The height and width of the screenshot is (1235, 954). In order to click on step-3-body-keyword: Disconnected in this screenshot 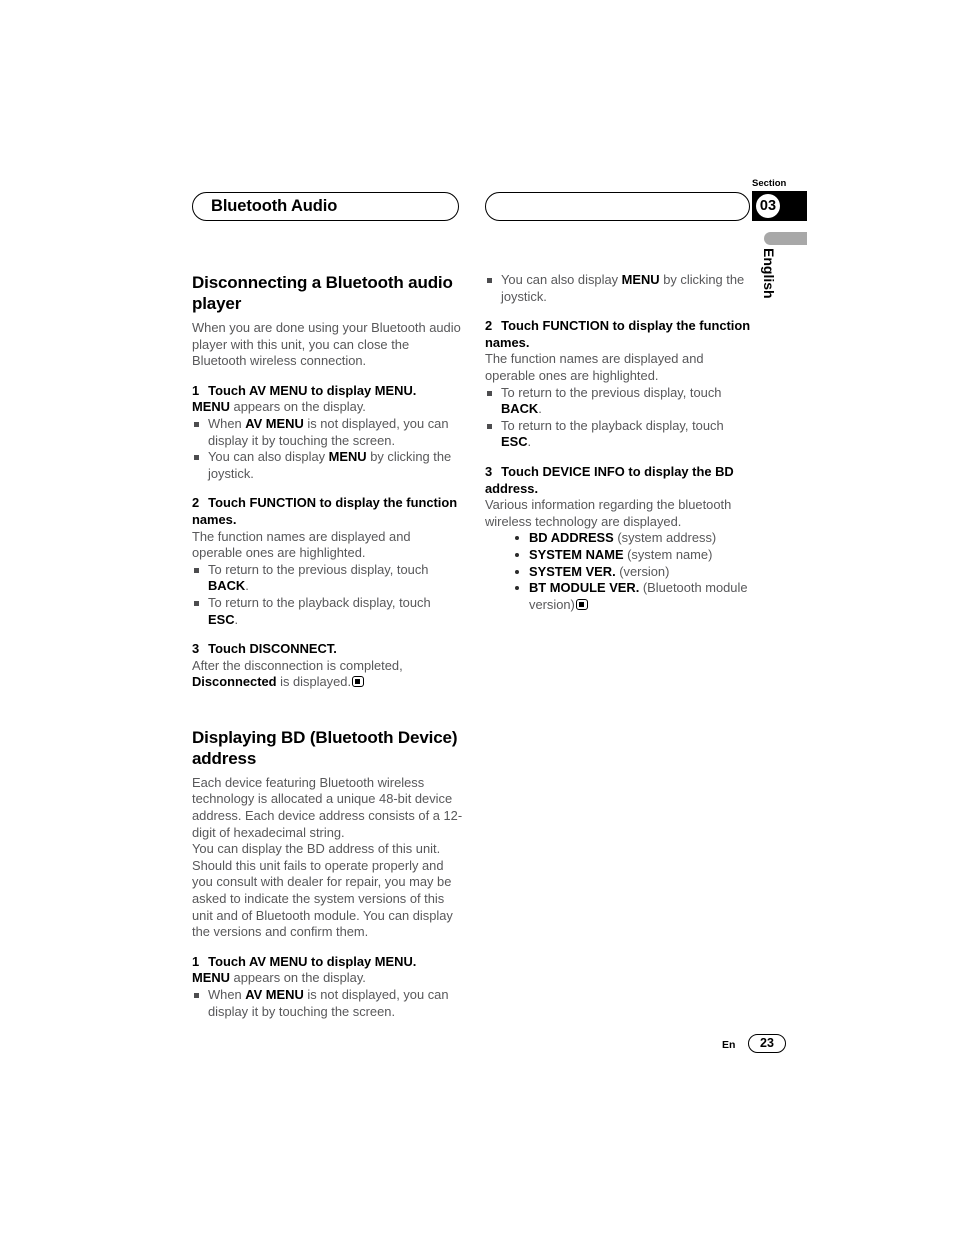, I will do `click(234, 682)`.